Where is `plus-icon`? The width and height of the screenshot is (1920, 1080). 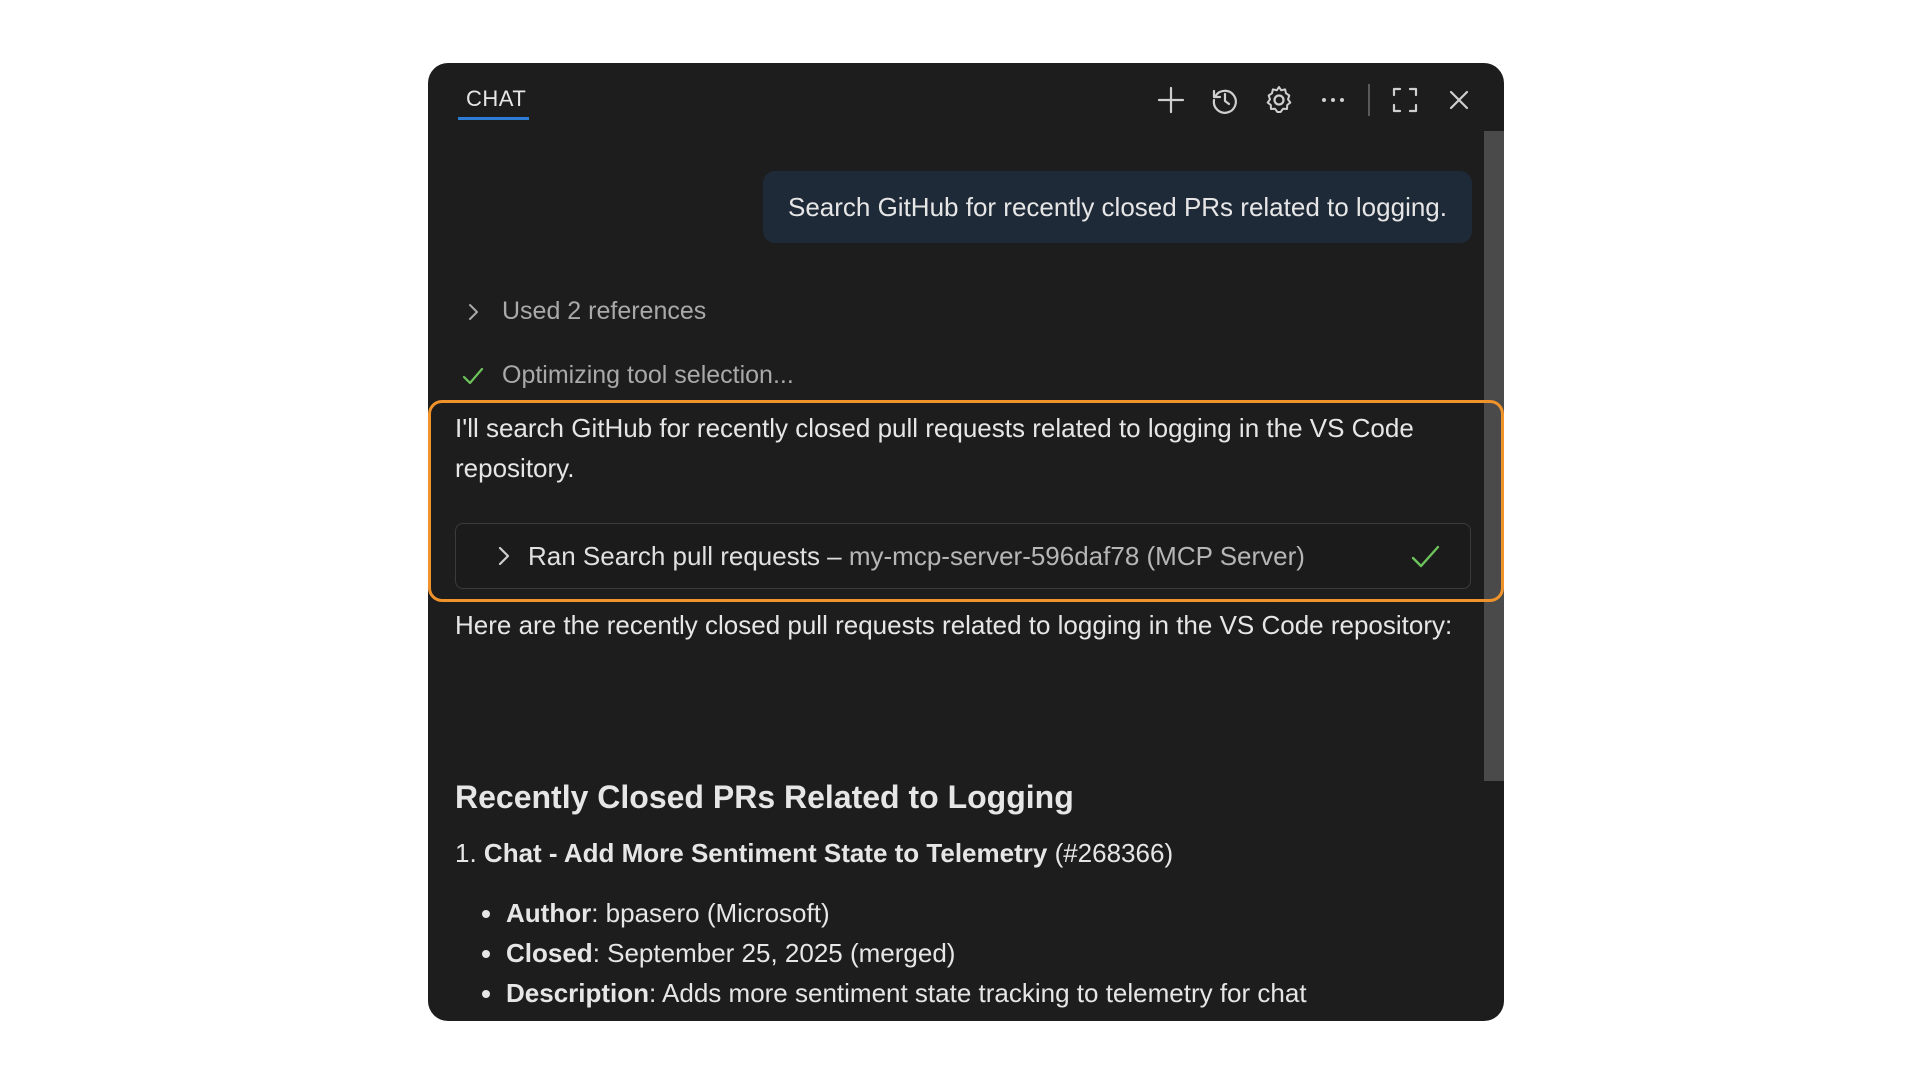 plus-icon is located at coordinates (1171, 100).